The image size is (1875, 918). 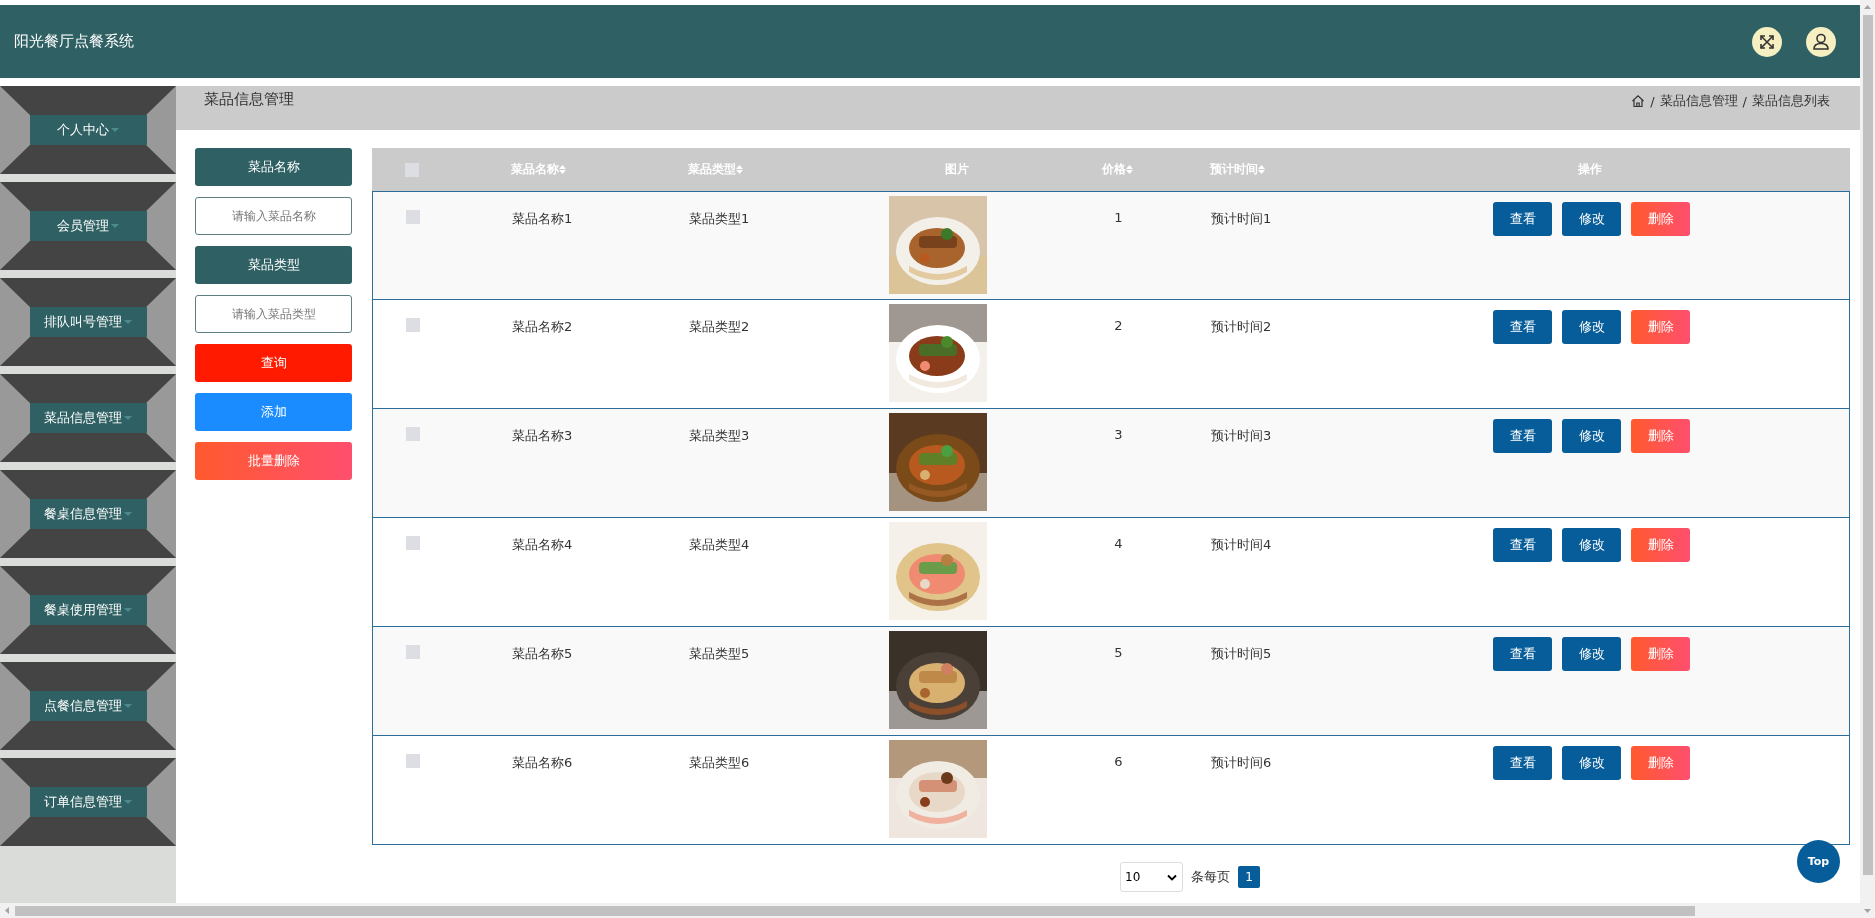 I want to click on table-cell-text: 菜品类型4, so click(x=720, y=545).